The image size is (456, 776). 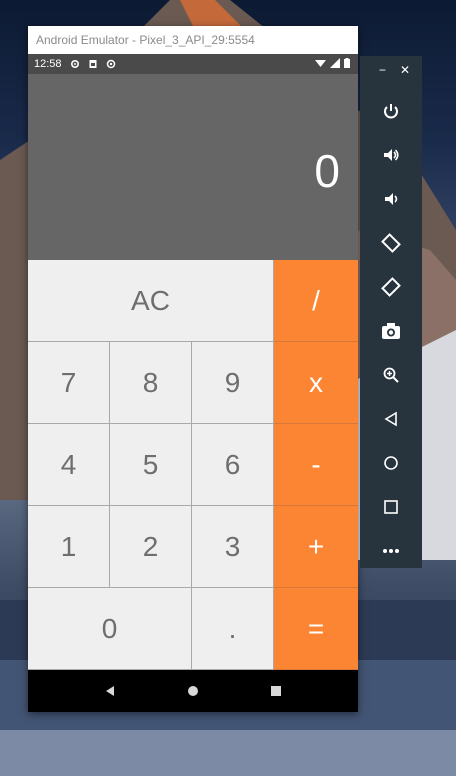 I want to click on back-icon, so click(x=110, y=691).